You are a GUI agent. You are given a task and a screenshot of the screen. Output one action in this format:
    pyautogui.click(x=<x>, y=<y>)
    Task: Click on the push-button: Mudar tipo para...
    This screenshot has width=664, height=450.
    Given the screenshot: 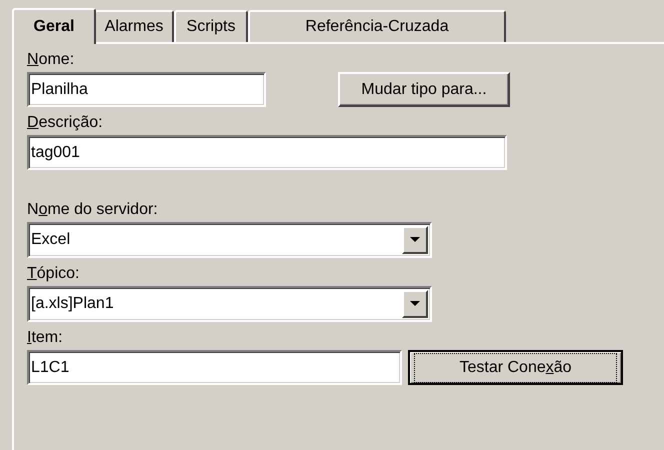 What is the action you would take?
    pyautogui.click(x=424, y=89)
    